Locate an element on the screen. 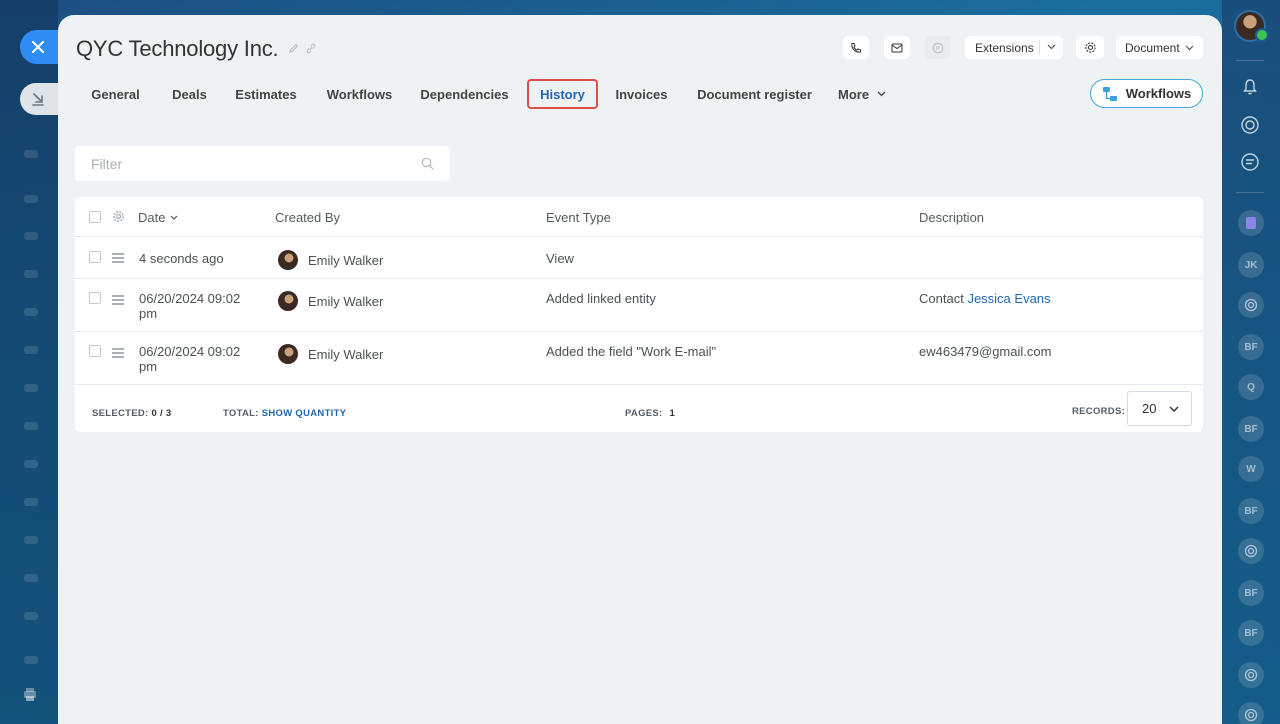  tab-invoices: Invoices is located at coordinates (641, 94).